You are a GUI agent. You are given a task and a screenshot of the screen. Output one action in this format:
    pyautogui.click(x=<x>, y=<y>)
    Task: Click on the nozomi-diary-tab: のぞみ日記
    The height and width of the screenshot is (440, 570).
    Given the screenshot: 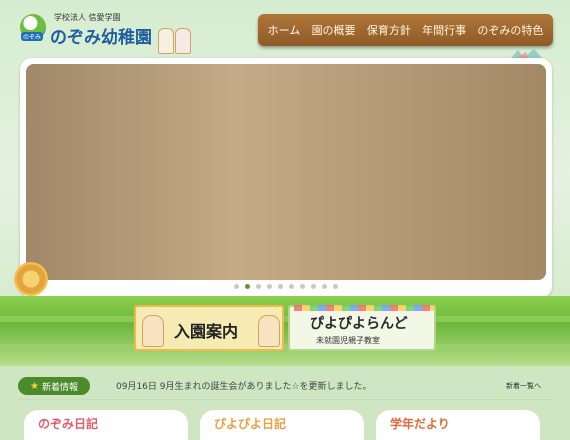 What is the action you would take?
    pyautogui.click(x=106, y=425)
    